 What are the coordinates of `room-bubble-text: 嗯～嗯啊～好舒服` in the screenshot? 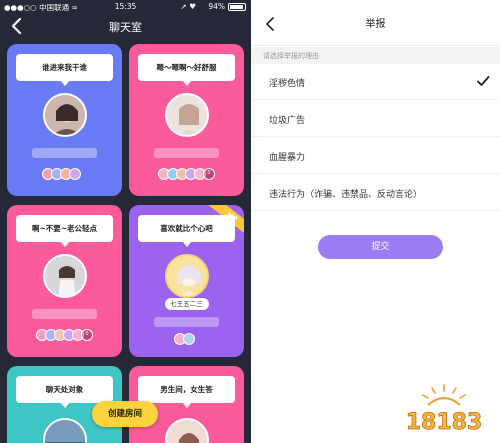 It's located at (186, 70).